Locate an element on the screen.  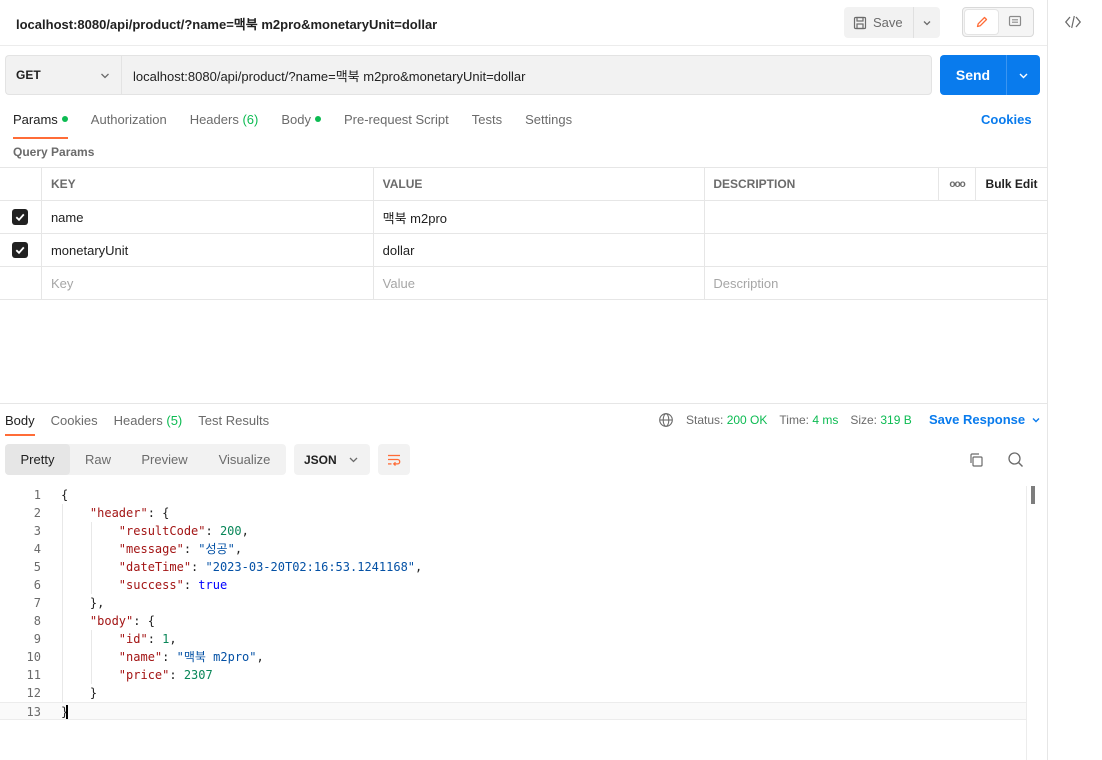
code-text: }, is located at coordinates (83, 603).